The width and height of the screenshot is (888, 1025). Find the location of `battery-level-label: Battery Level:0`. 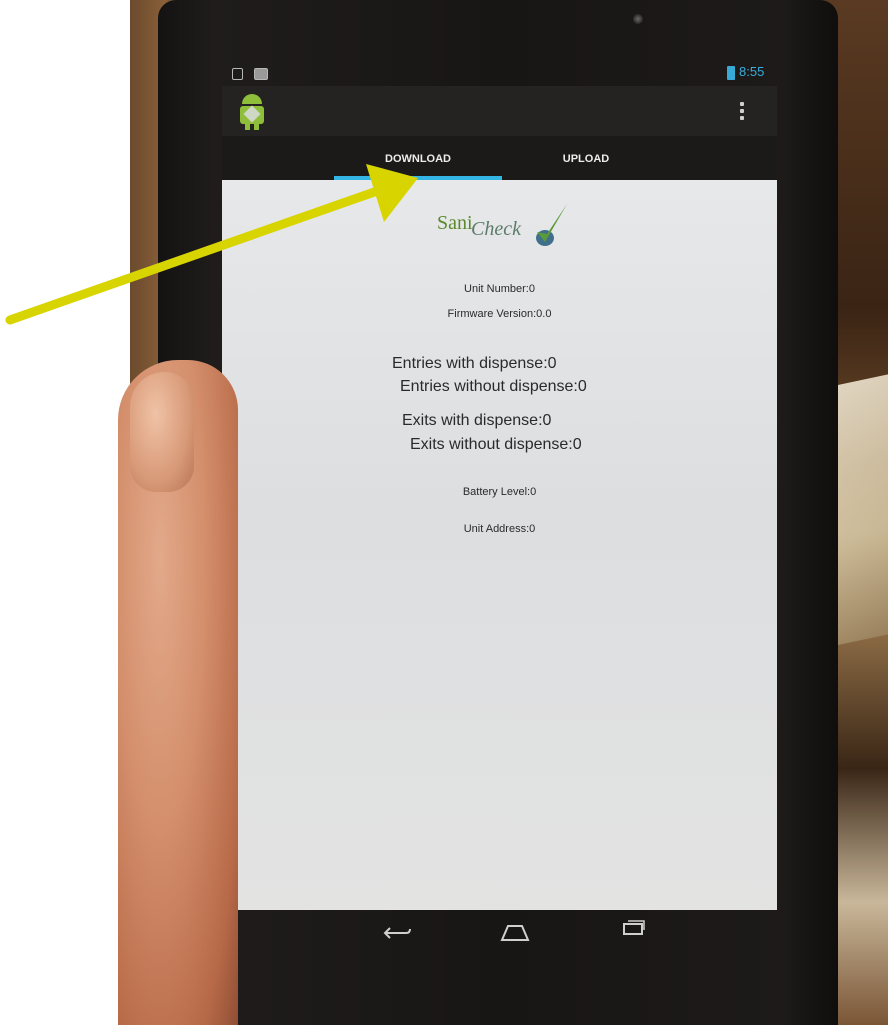

battery-level-label: Battery Level:0 is located at coordinates (499, 492).